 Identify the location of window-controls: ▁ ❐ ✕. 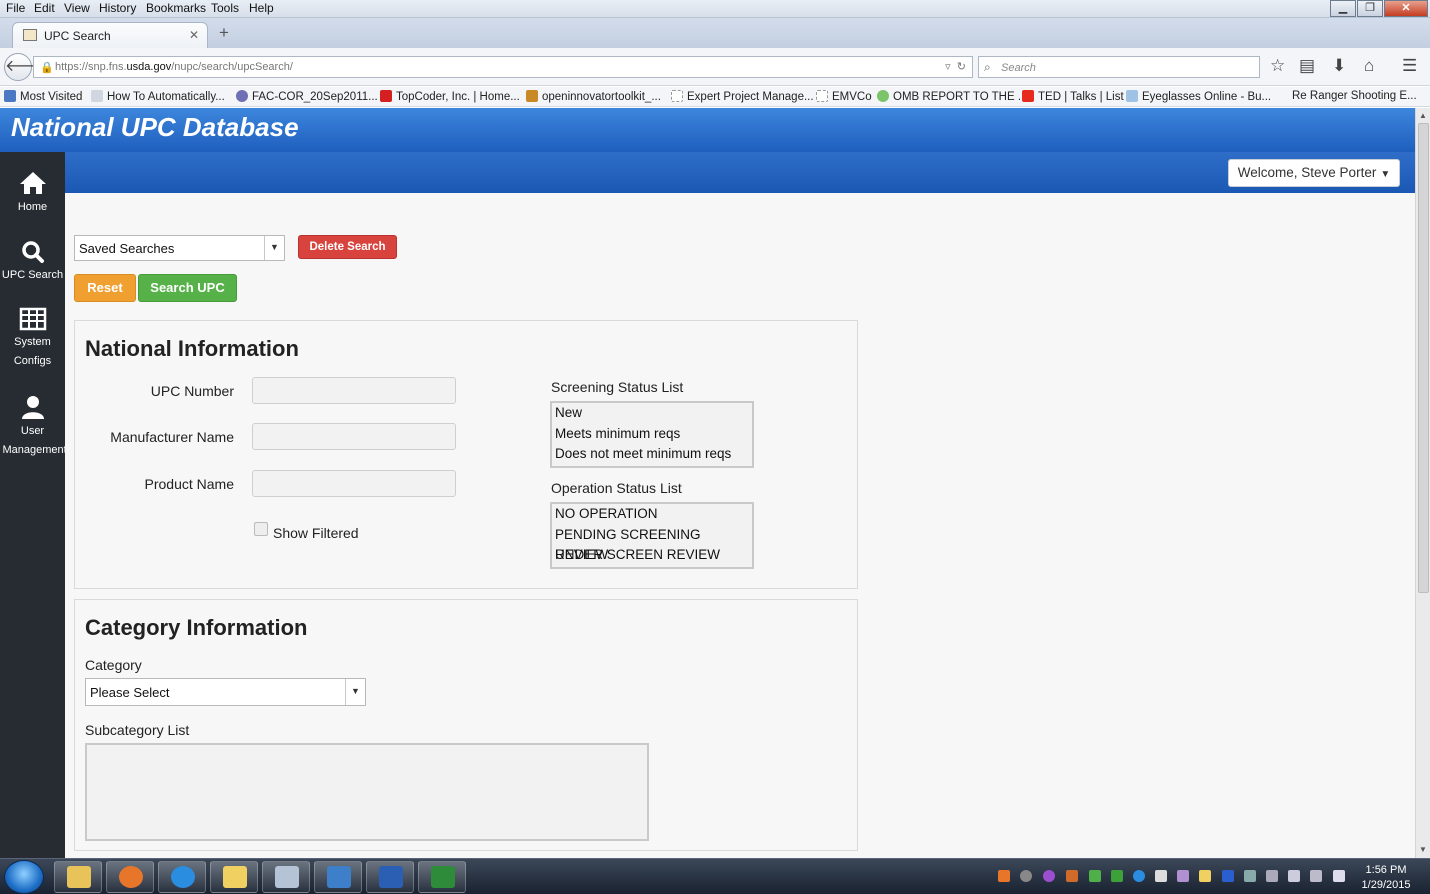
(1378, 8).